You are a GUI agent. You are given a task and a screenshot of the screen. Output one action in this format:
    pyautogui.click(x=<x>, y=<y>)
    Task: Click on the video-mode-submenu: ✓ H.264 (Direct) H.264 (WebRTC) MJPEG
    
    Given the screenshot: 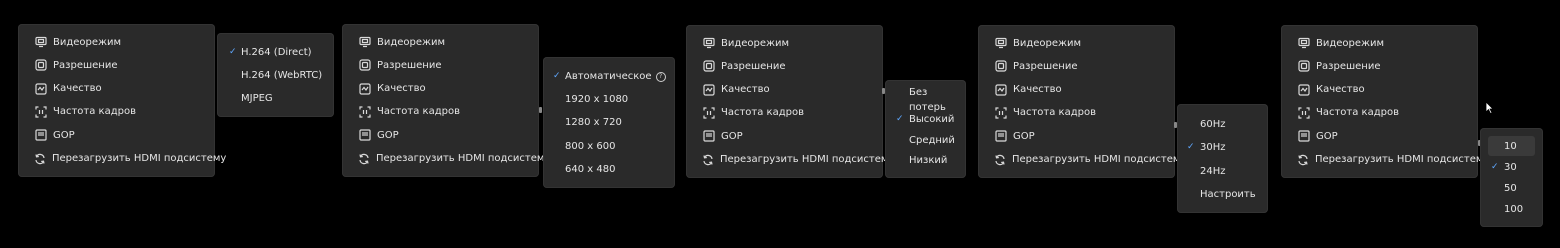 What is the action you would take?
    pyautogui.click(x=275, y=75)
    